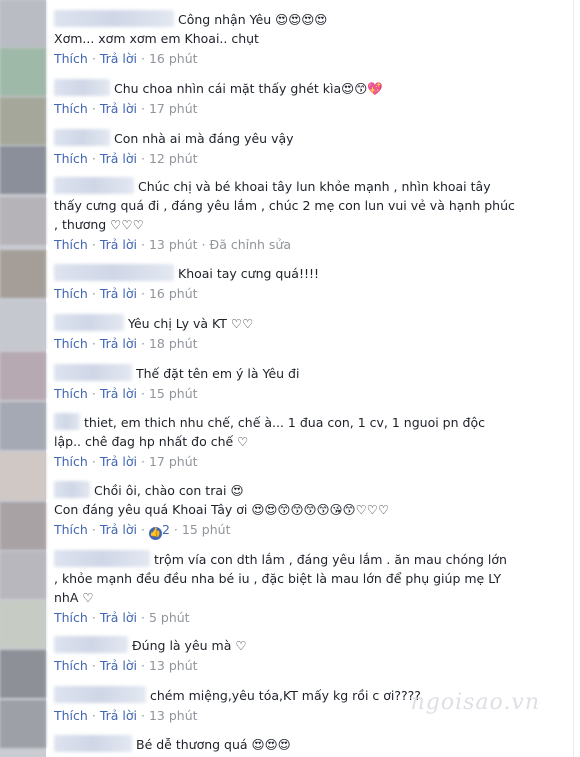 The width and height of the screenshot is (580, 757). Describe the element at coordinates (312, 618) in the screenshot. I see `comment-actions: Thích · Trả lời · 5 phút` at that location.